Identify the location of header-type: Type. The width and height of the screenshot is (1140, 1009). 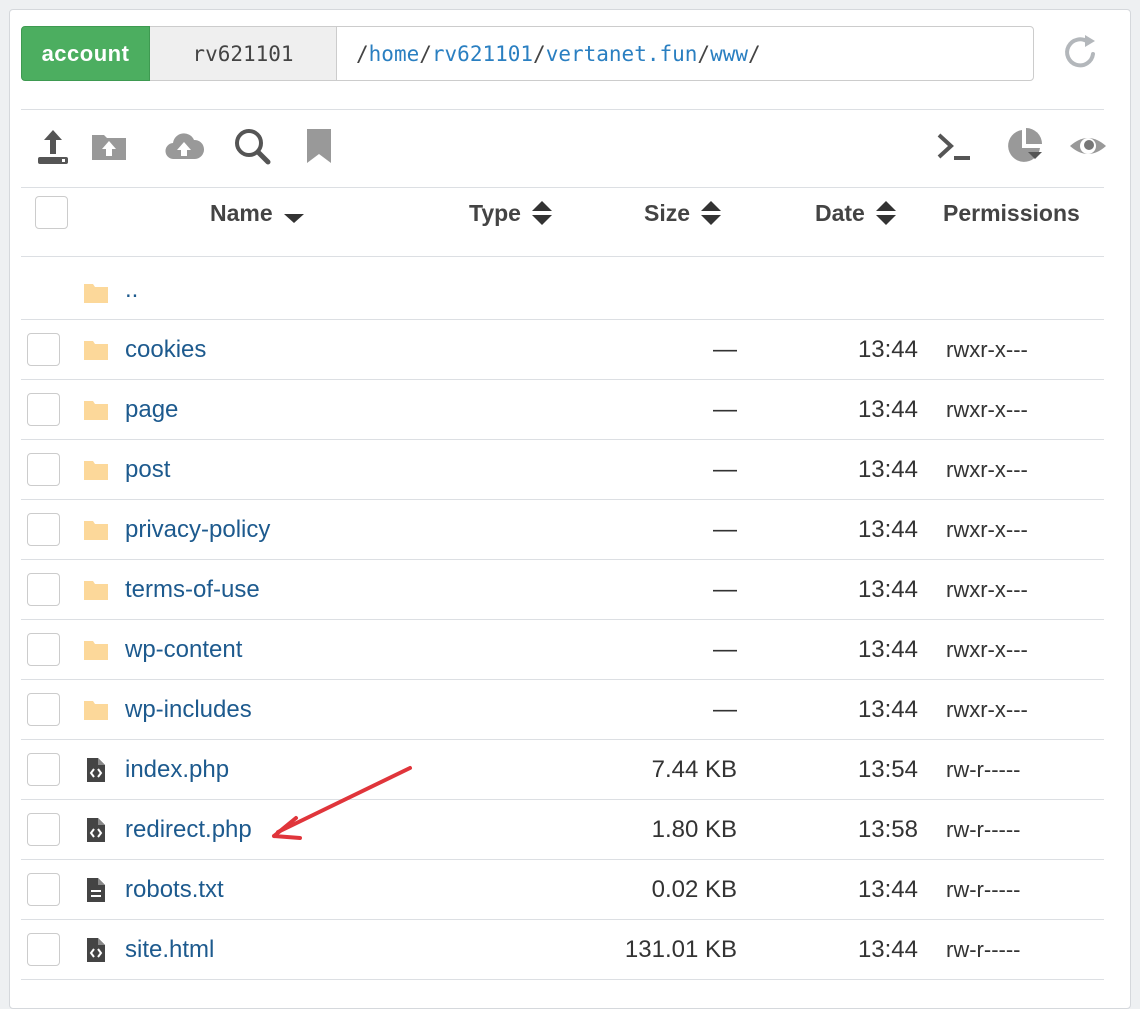
(511, 213).